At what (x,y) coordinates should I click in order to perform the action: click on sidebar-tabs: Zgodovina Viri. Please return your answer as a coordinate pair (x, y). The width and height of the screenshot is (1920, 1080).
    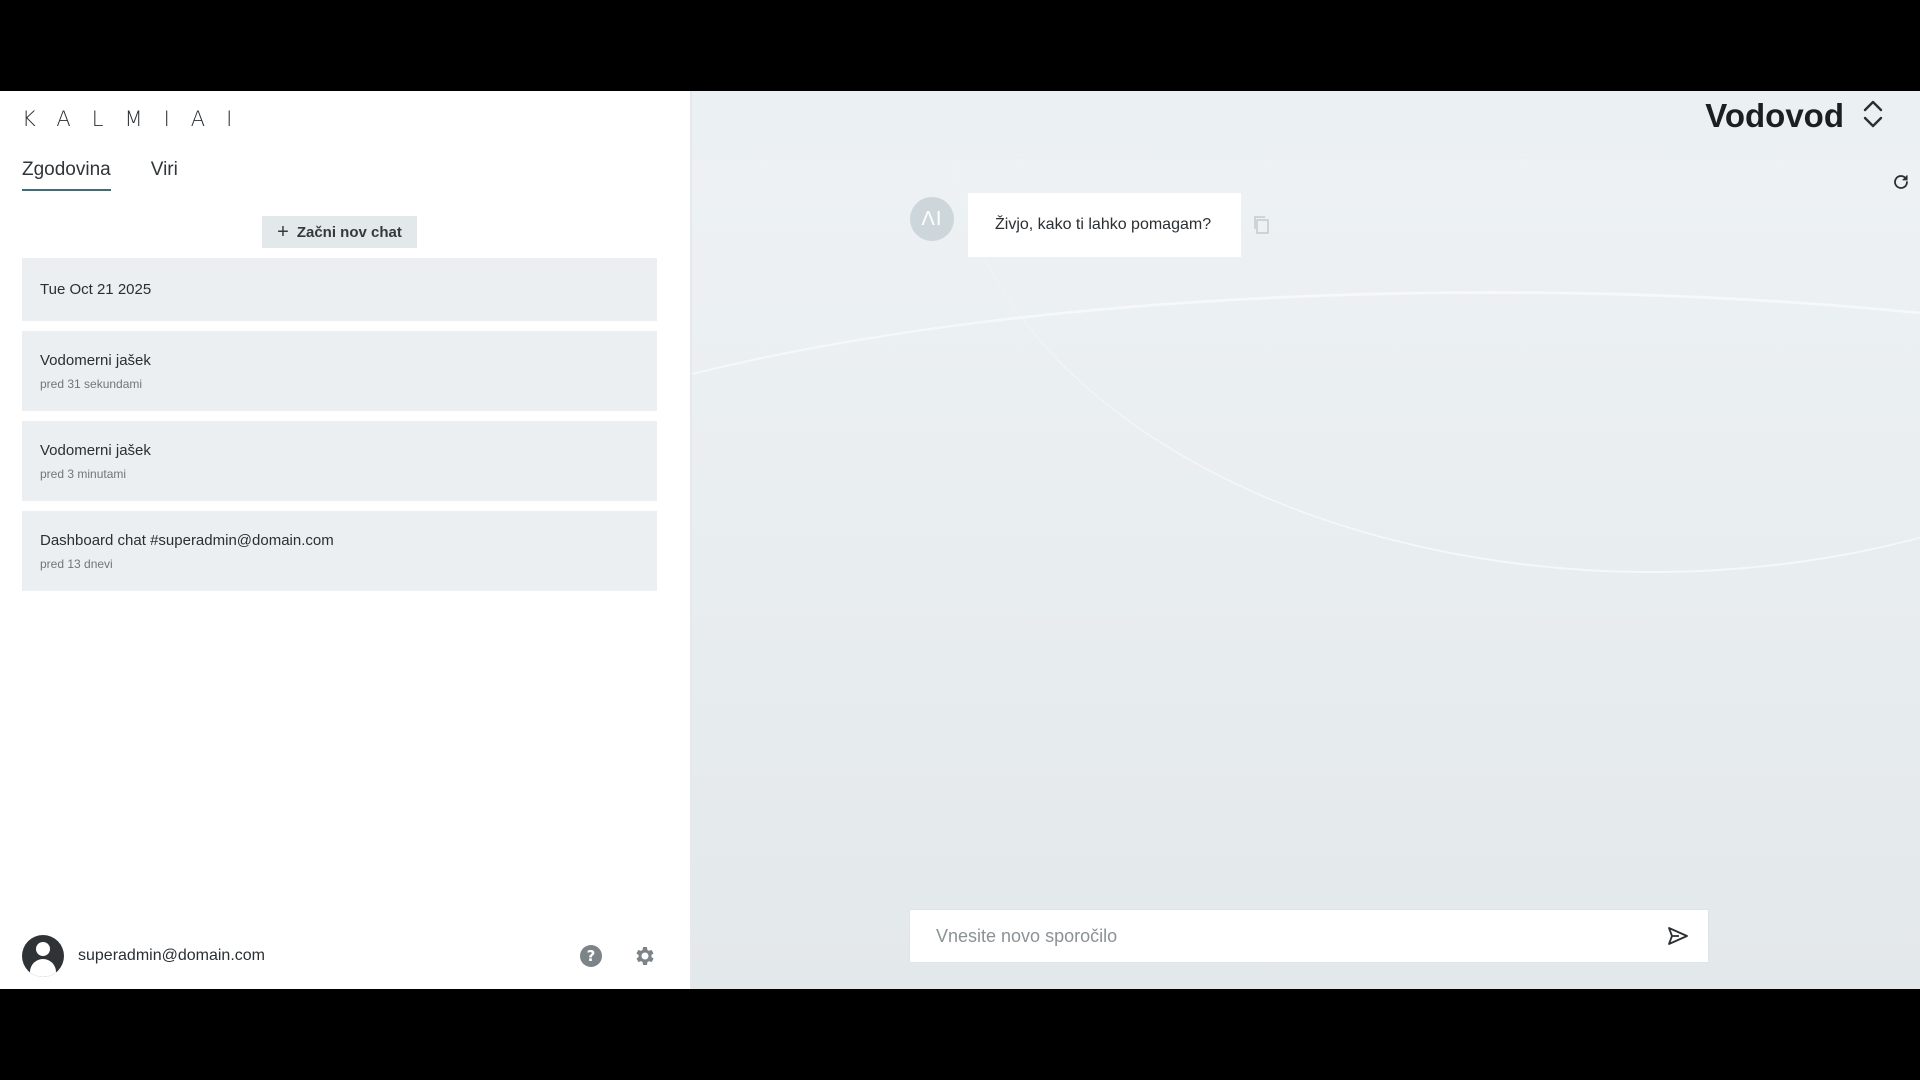
    Looking at the image, I should click on (100, 175).